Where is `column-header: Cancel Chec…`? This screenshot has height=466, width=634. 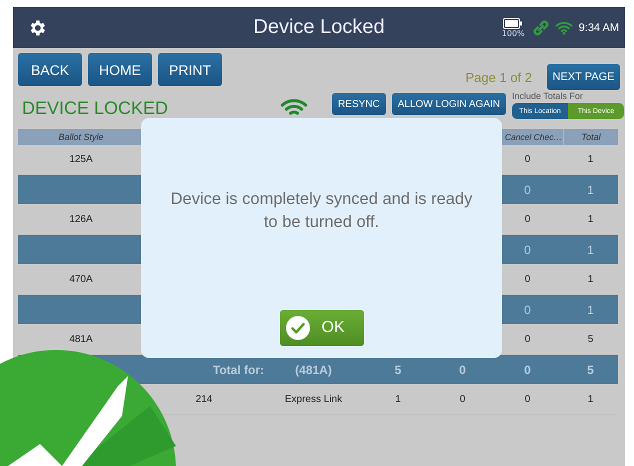 column-header: Cancel Chec… is located at coordinates (533, 137).